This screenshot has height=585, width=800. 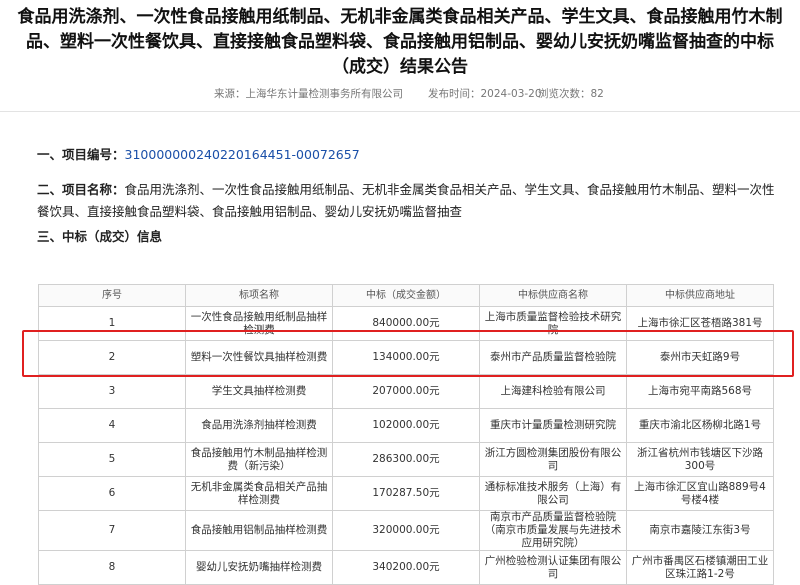 What do you see at coordinates (553, 391) in the screenshot?
I see `cell-supplier: 上海建科检验有限公司` at bounding box center [553, 391].